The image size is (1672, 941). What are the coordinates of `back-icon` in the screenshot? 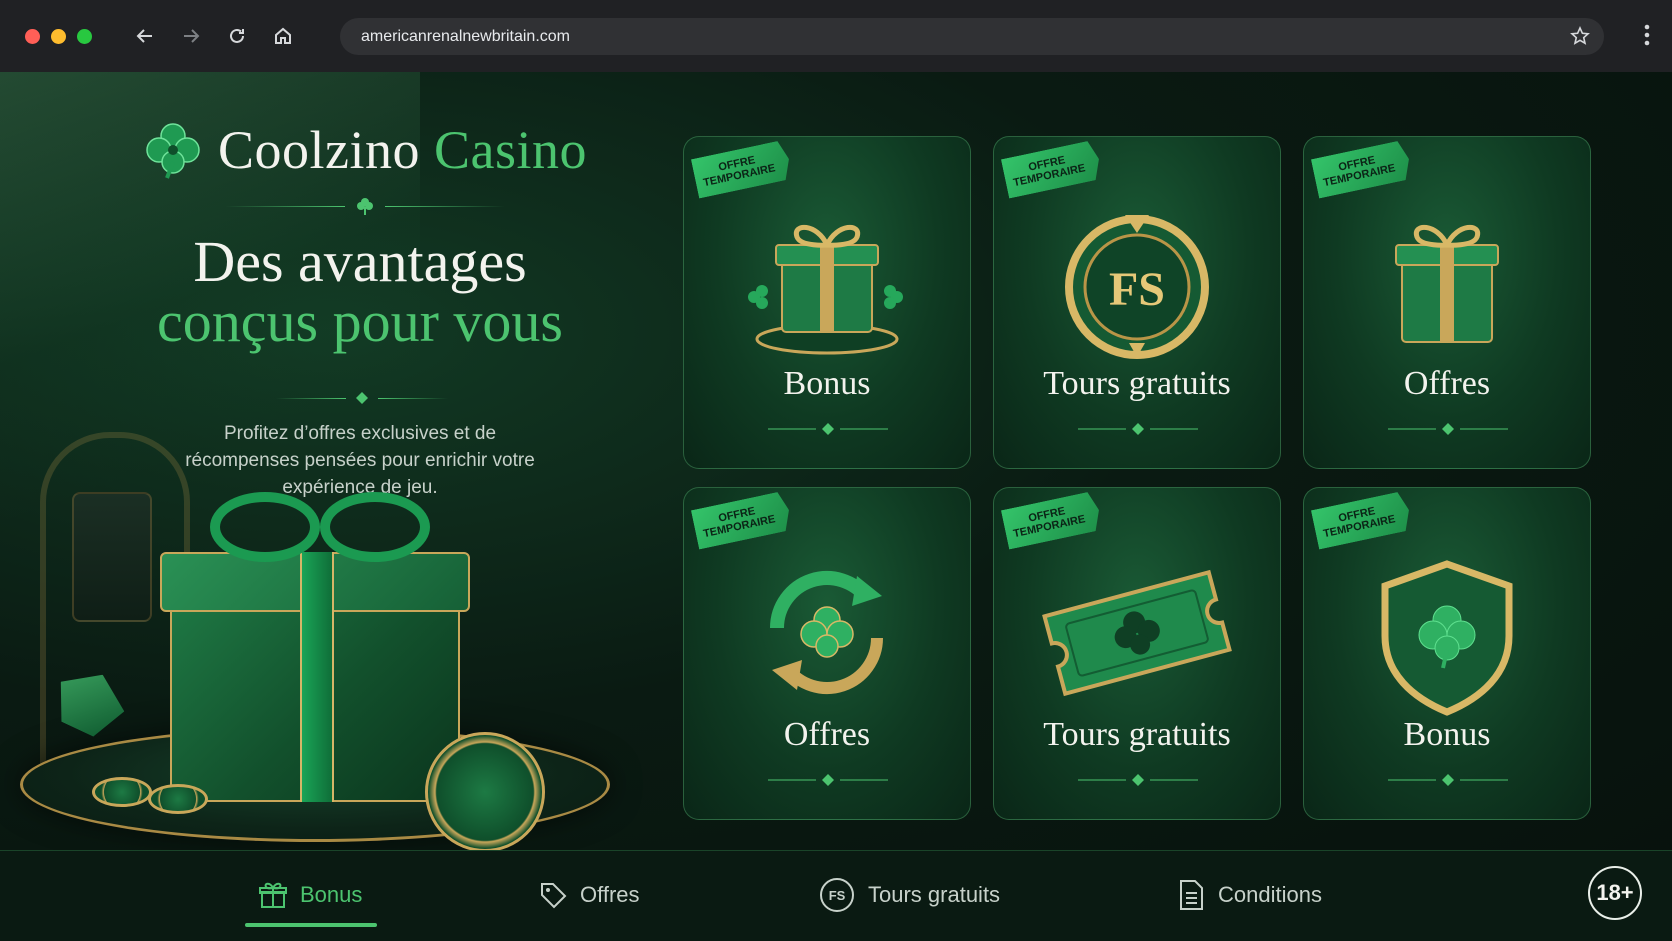 It's located at (144, 36).